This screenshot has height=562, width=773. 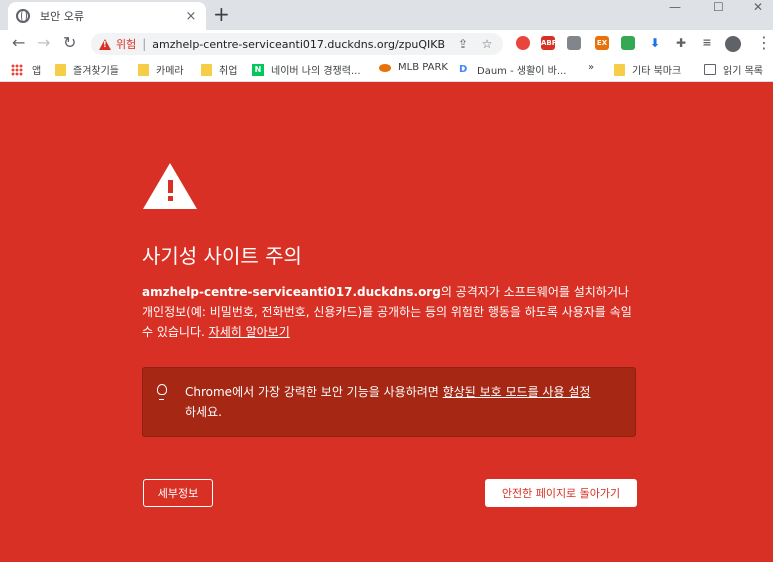 What do you see at coordinates (107, 16) in the screenshot?
I see `browser-tab: 보안 오류 ×` at bounding box center [107, 16].